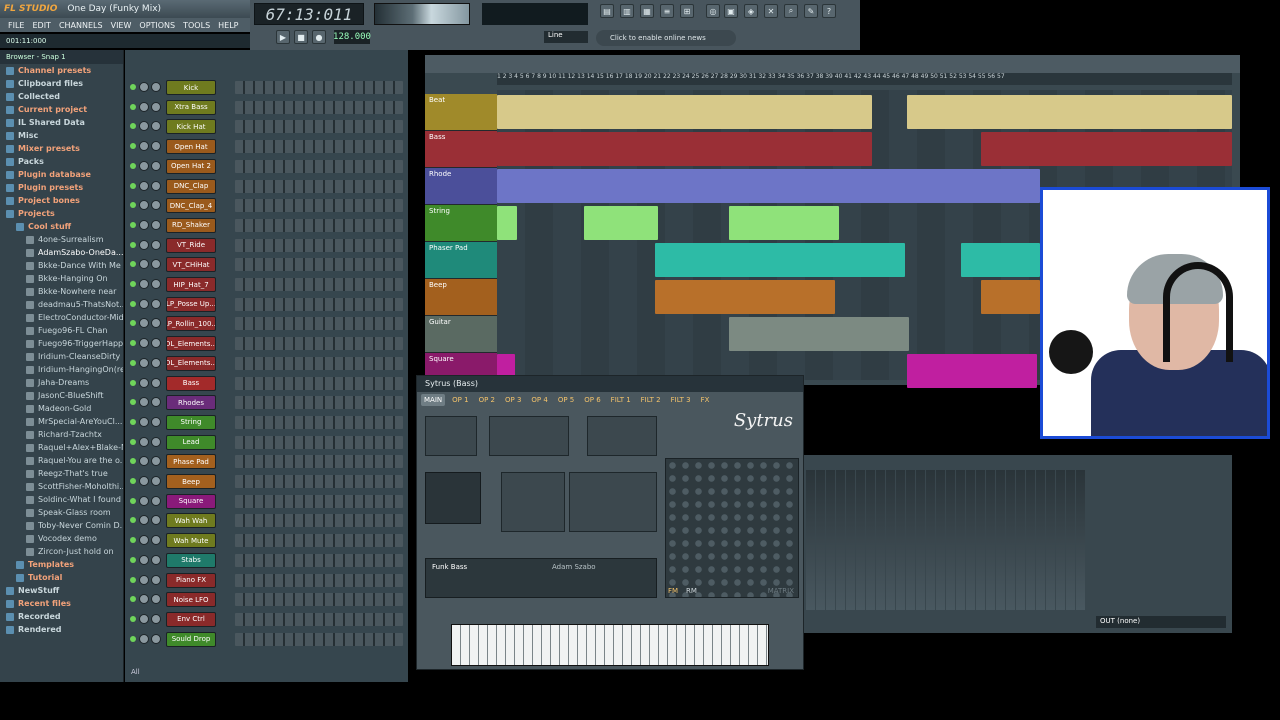  I want to click on channel-button: Open Hat 2, so click(191, 166).